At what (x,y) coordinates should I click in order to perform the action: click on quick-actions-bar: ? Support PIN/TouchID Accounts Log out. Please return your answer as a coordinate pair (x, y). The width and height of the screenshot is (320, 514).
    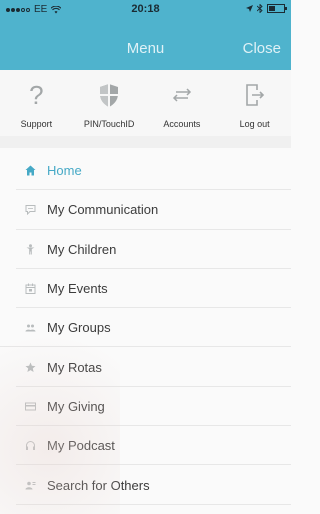
    Looking at the image, I should click on (145, 103).